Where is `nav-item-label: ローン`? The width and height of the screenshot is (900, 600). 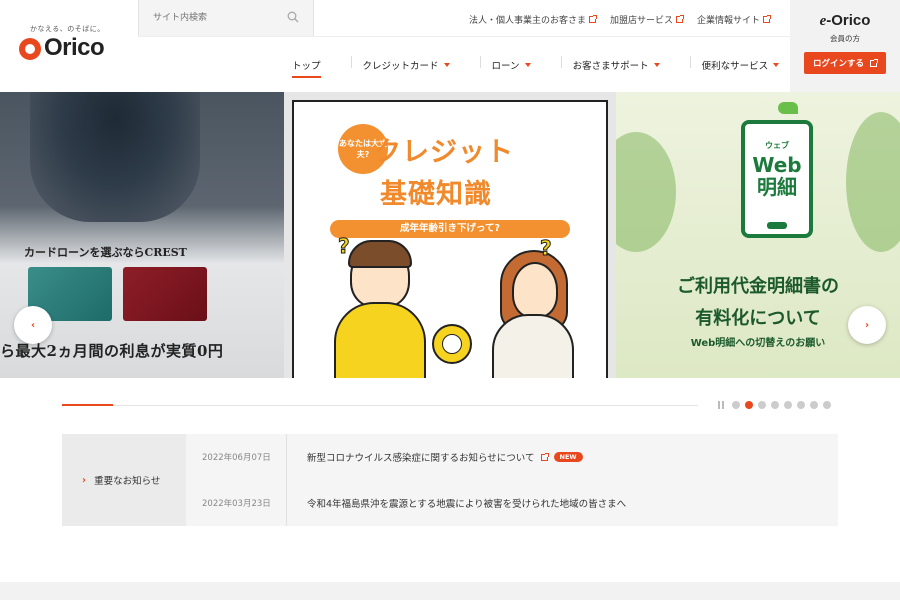
nav-item-label: ローン is located at coordinates (505, 66).